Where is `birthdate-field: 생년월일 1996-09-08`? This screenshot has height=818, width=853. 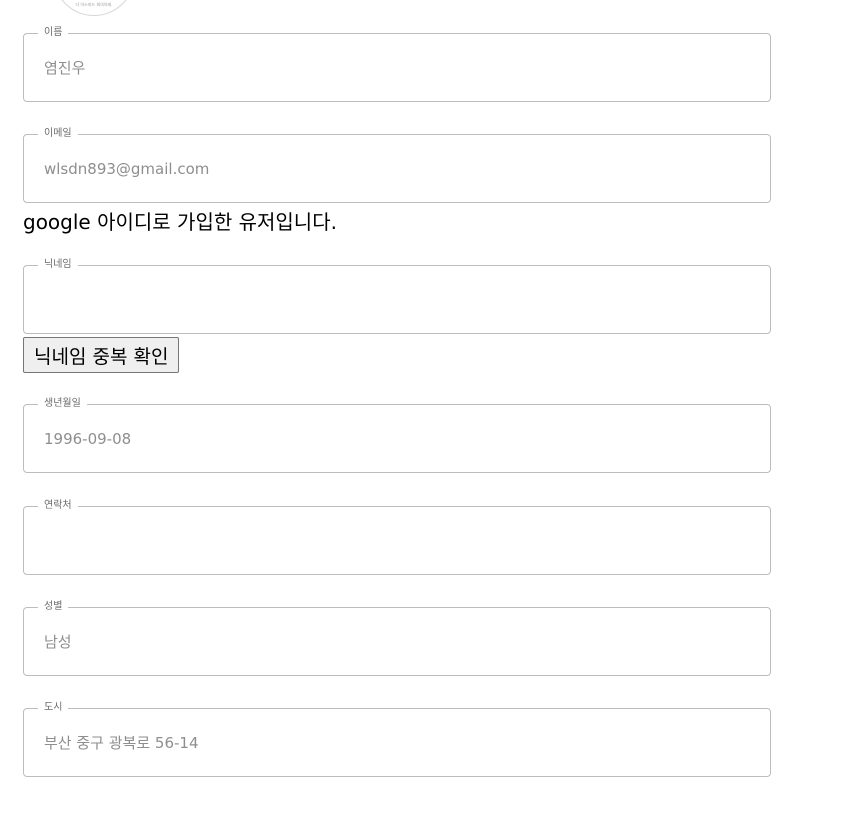
birthdate-field: 생년월일 1996-09-08 is located at coordinates (397, 435).